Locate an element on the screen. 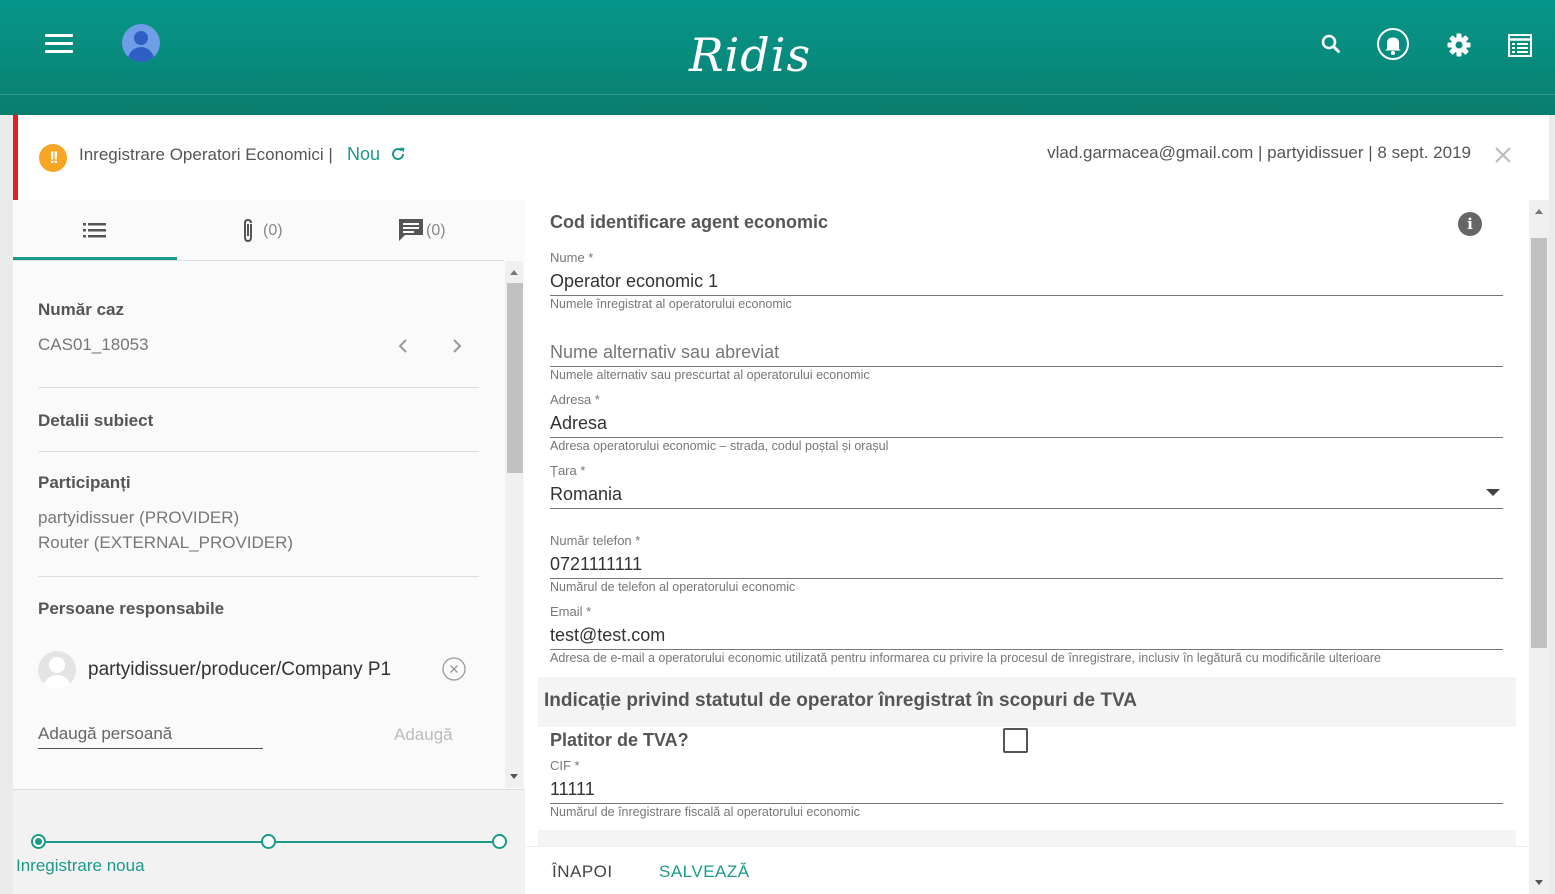 This screenshot has width=1555, height=894. field-label: Țara * is located at coordinates (568, 470).